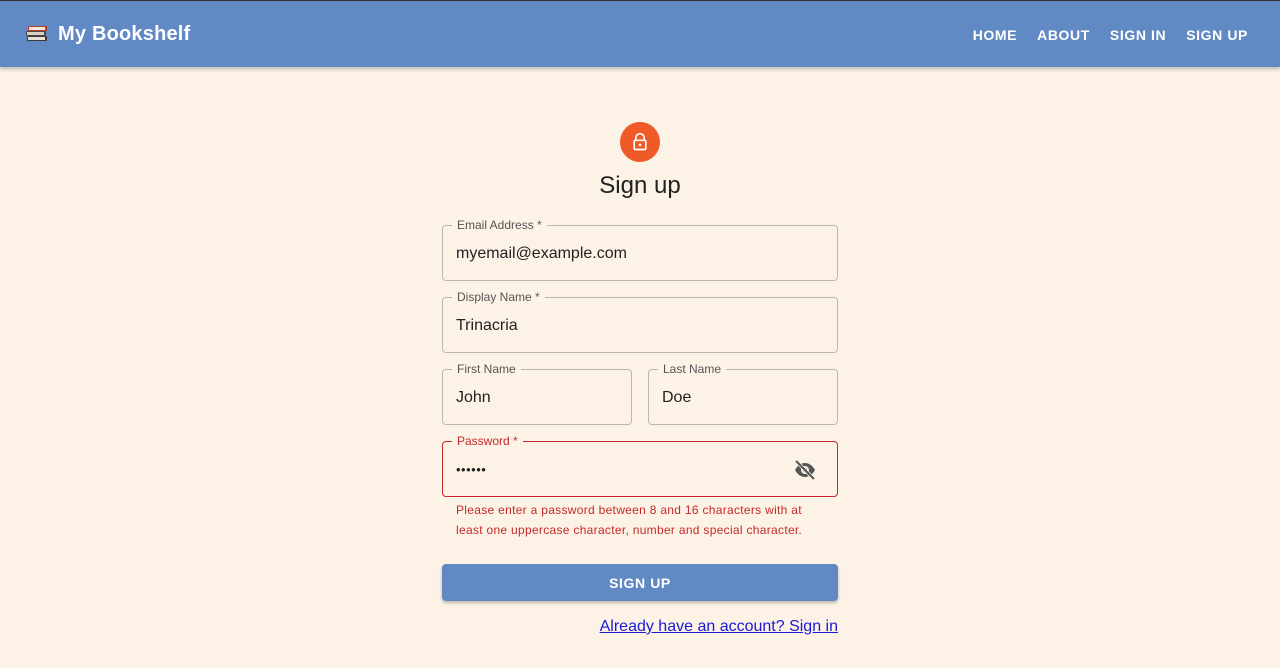  Describe the element at coordinates (640, 185) in the screenshot. I see `page-title: Sign up` at that location.